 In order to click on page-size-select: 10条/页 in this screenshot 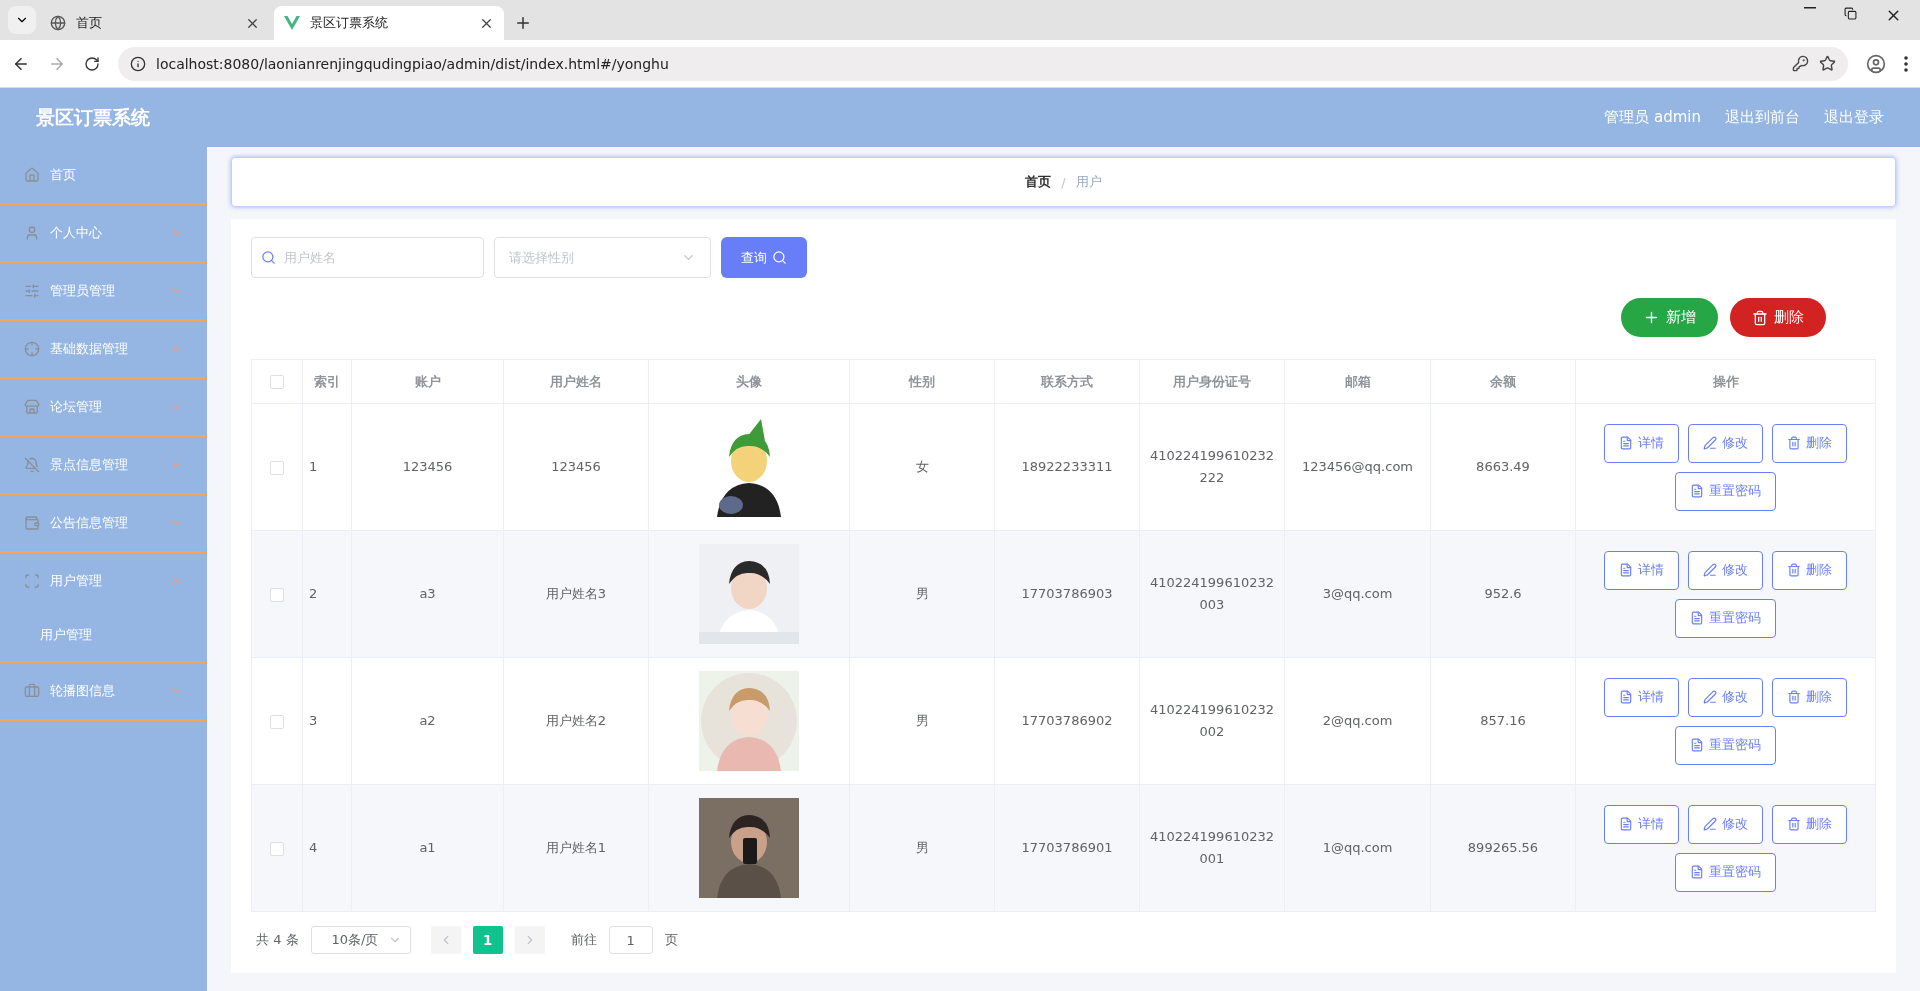, I will do `click(360, 940)`.